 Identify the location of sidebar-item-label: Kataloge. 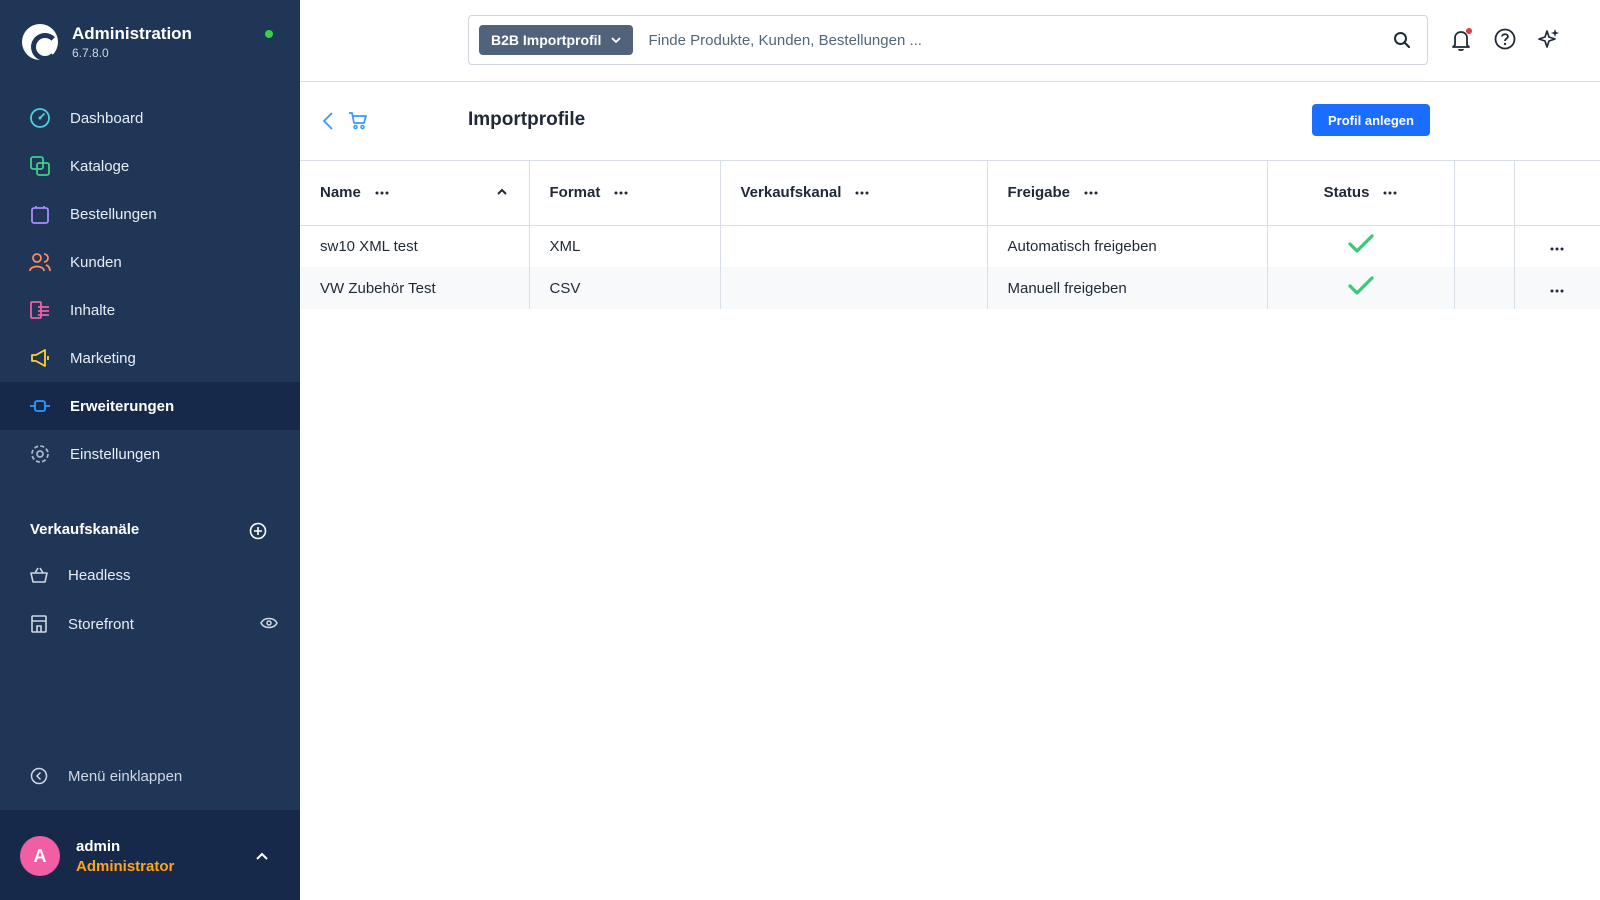
(100, 166).